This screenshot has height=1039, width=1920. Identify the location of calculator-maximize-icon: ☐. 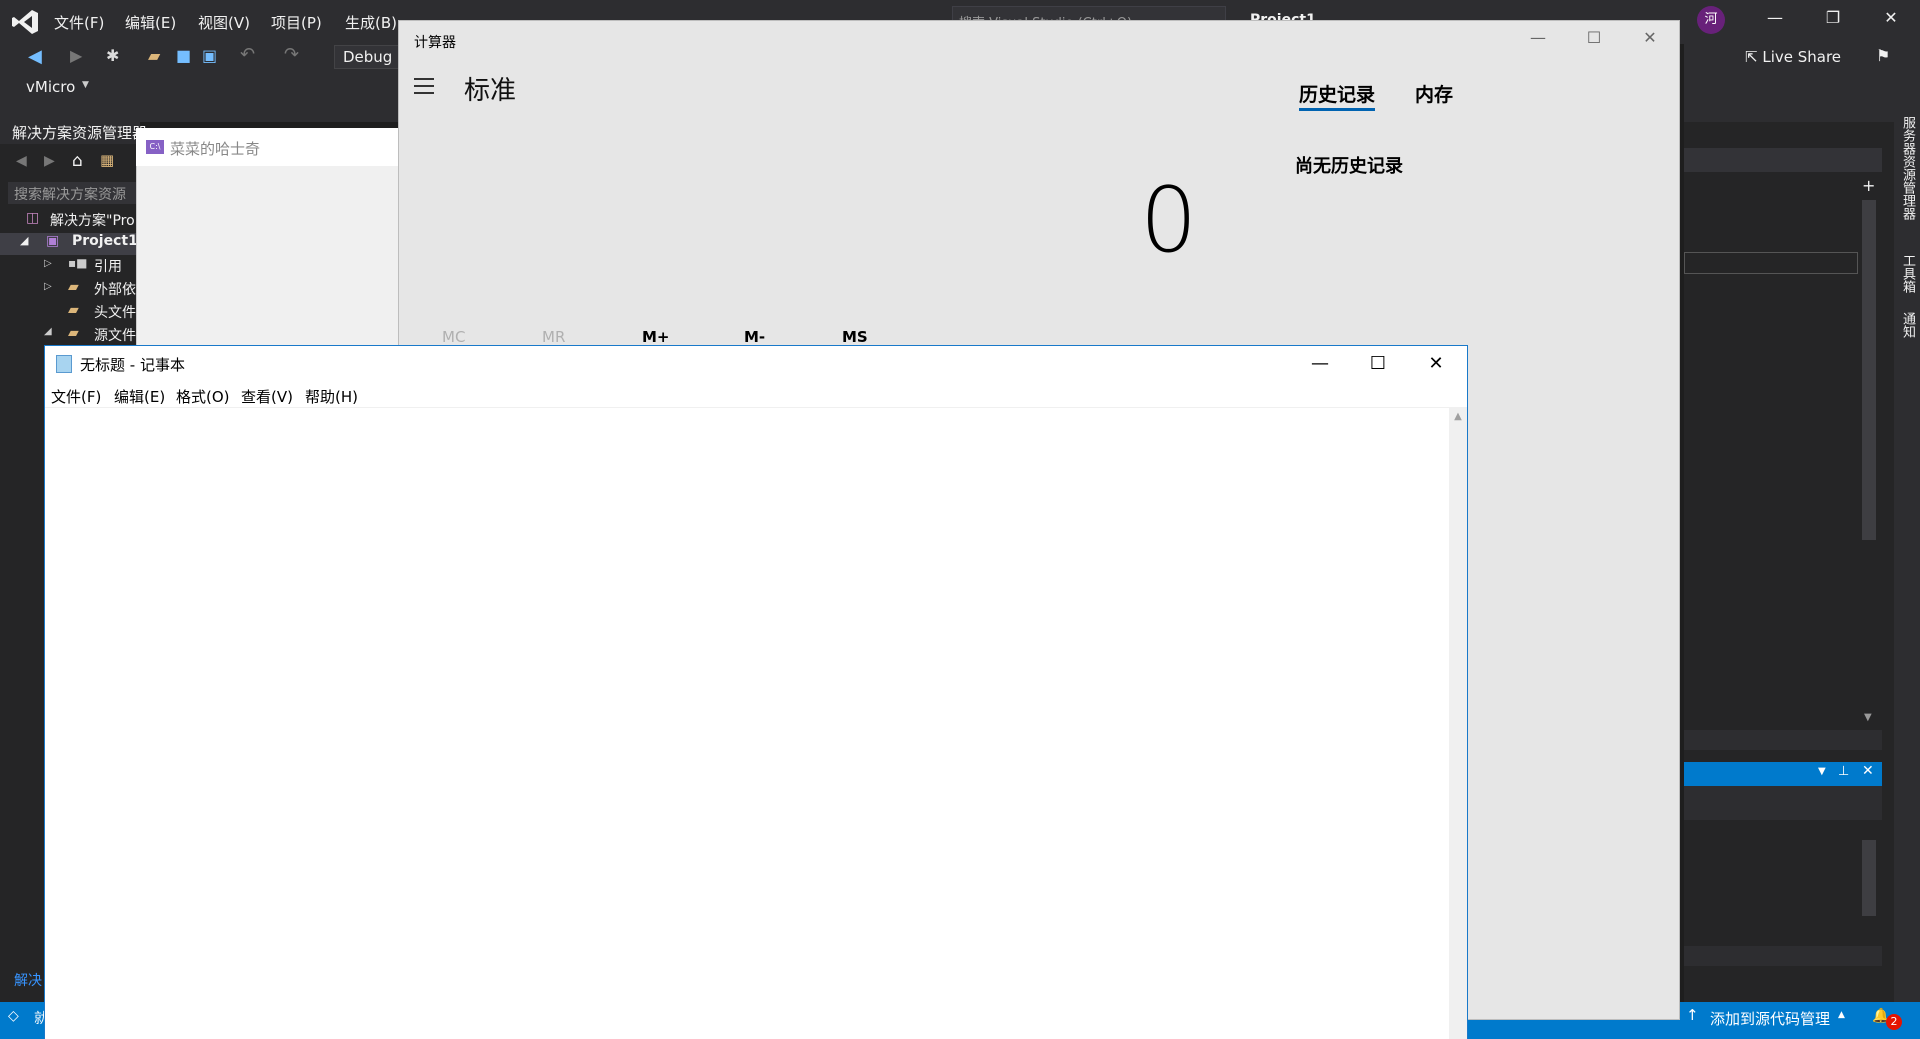
(1594, 40).